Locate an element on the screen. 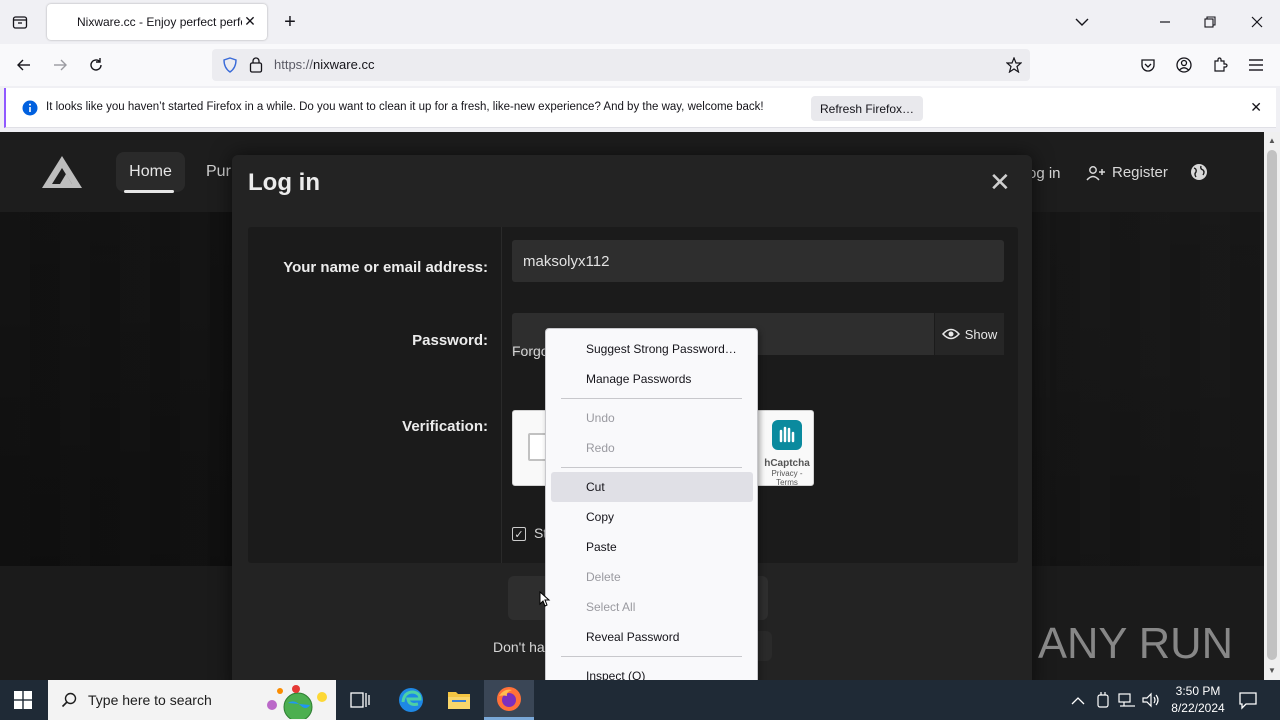 This screenshot has height=720, width=1280. anyrun-watermark: ANY RUN is located at coordinates (1135, 643).